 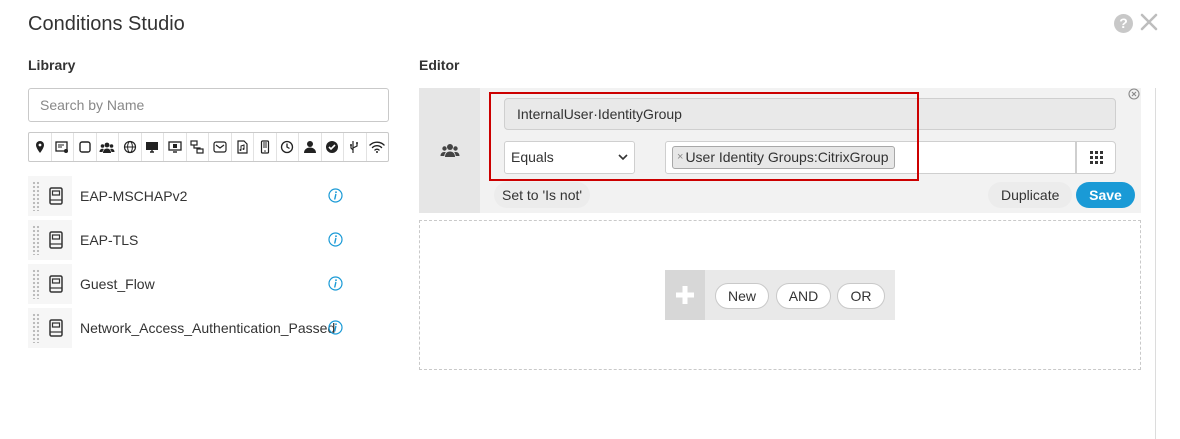 I want to click on save-button: Save, so click(x=1105, y=195).